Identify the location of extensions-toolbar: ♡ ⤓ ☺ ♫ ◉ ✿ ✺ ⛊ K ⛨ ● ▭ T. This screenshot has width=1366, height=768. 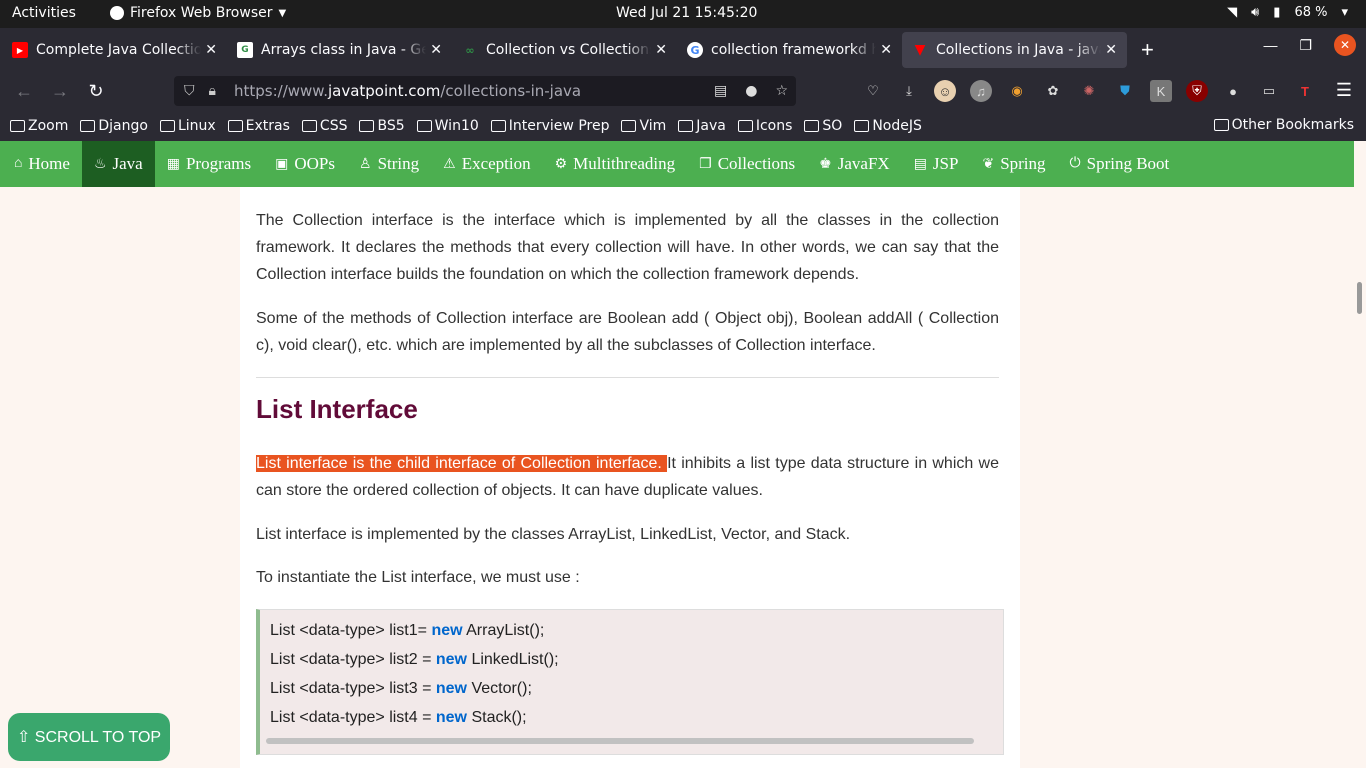
(1089, 91).